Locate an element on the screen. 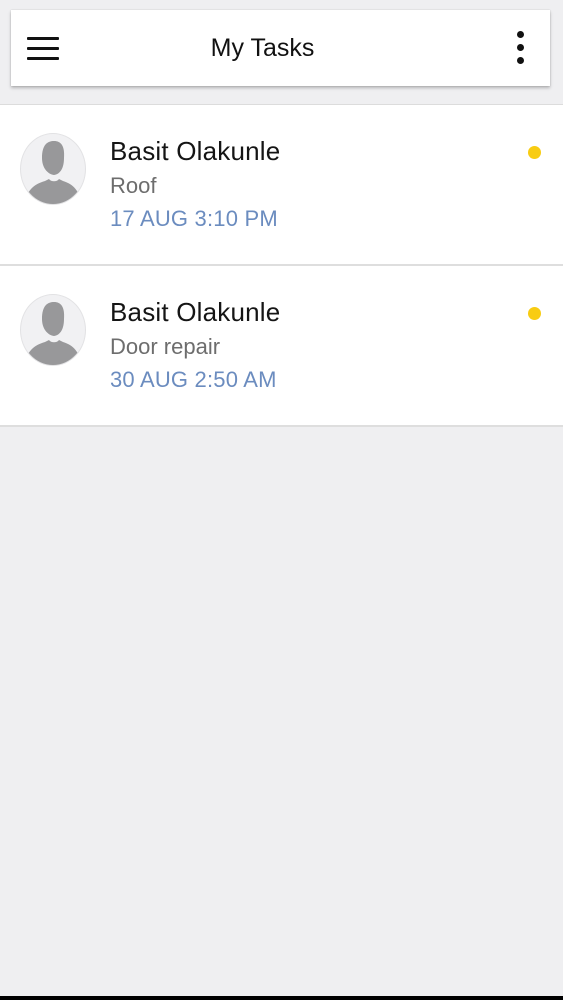 This screenshot has width=563, height=1000. bottom-edge is located at coordinates (281, 998).